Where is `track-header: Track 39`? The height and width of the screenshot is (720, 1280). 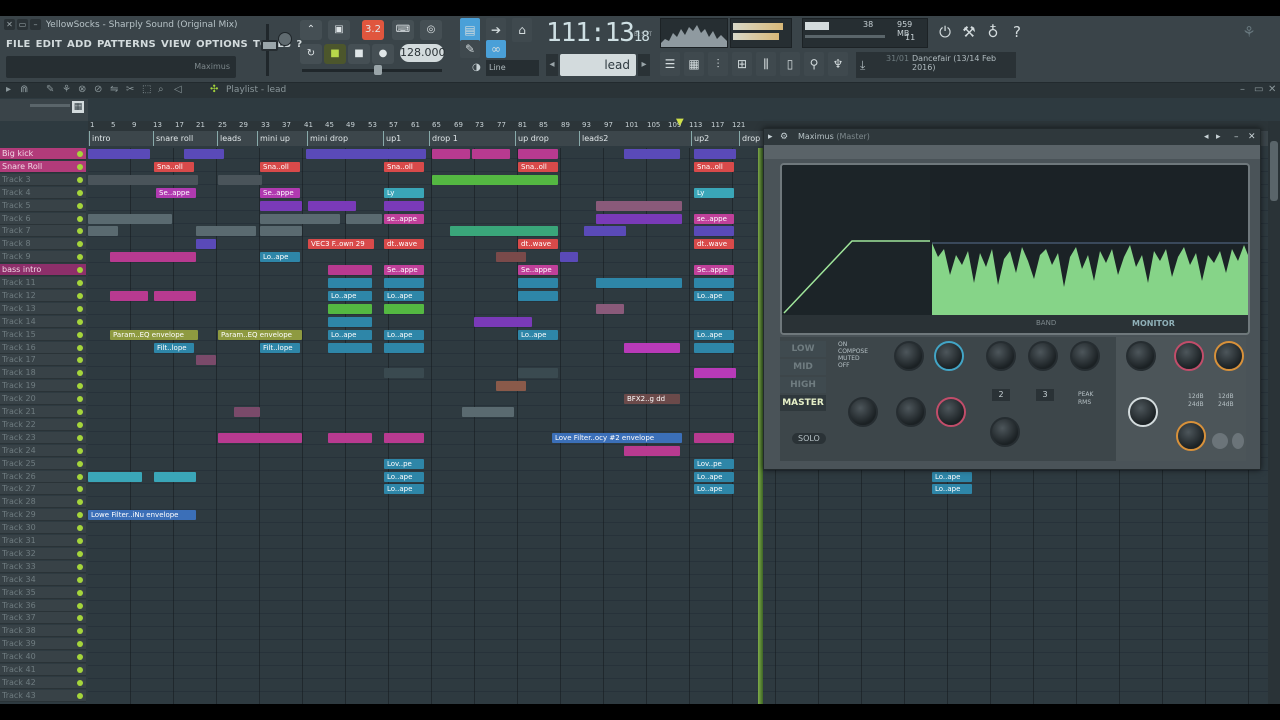 track-header: Track 39 is located at coordinates (43, 644).